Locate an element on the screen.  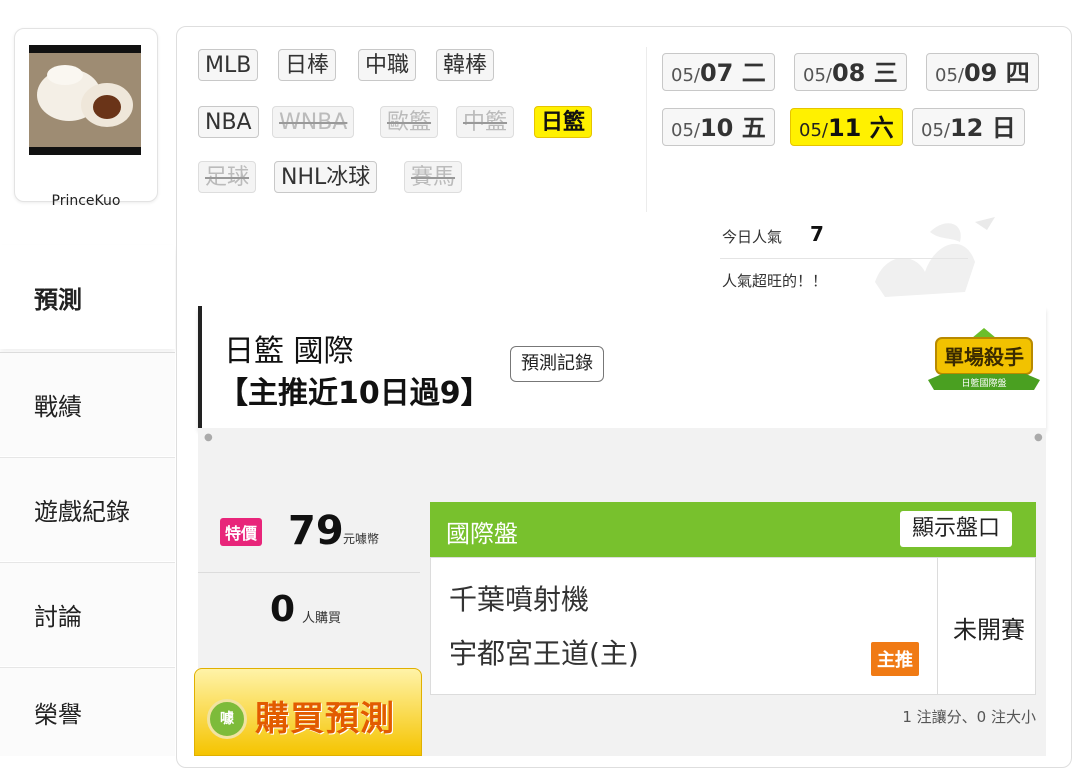
show-odds-button: 顯示盤口 is located at coordinates (956, 529).